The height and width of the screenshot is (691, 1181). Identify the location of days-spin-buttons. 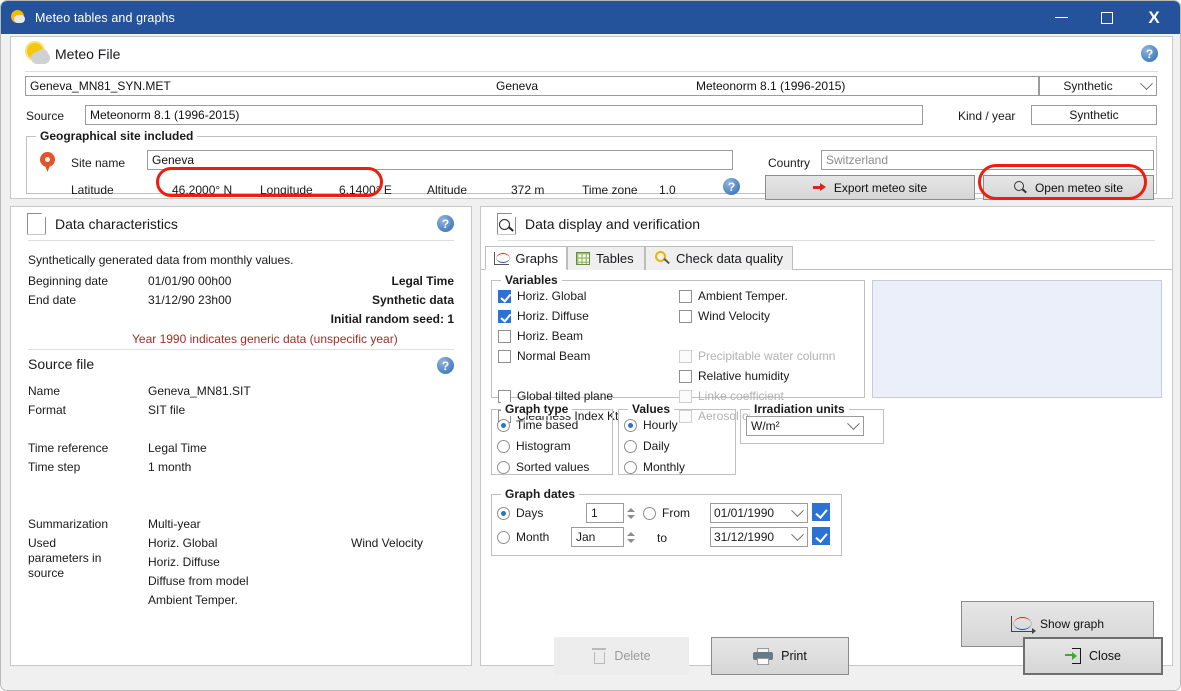
(630, 513).